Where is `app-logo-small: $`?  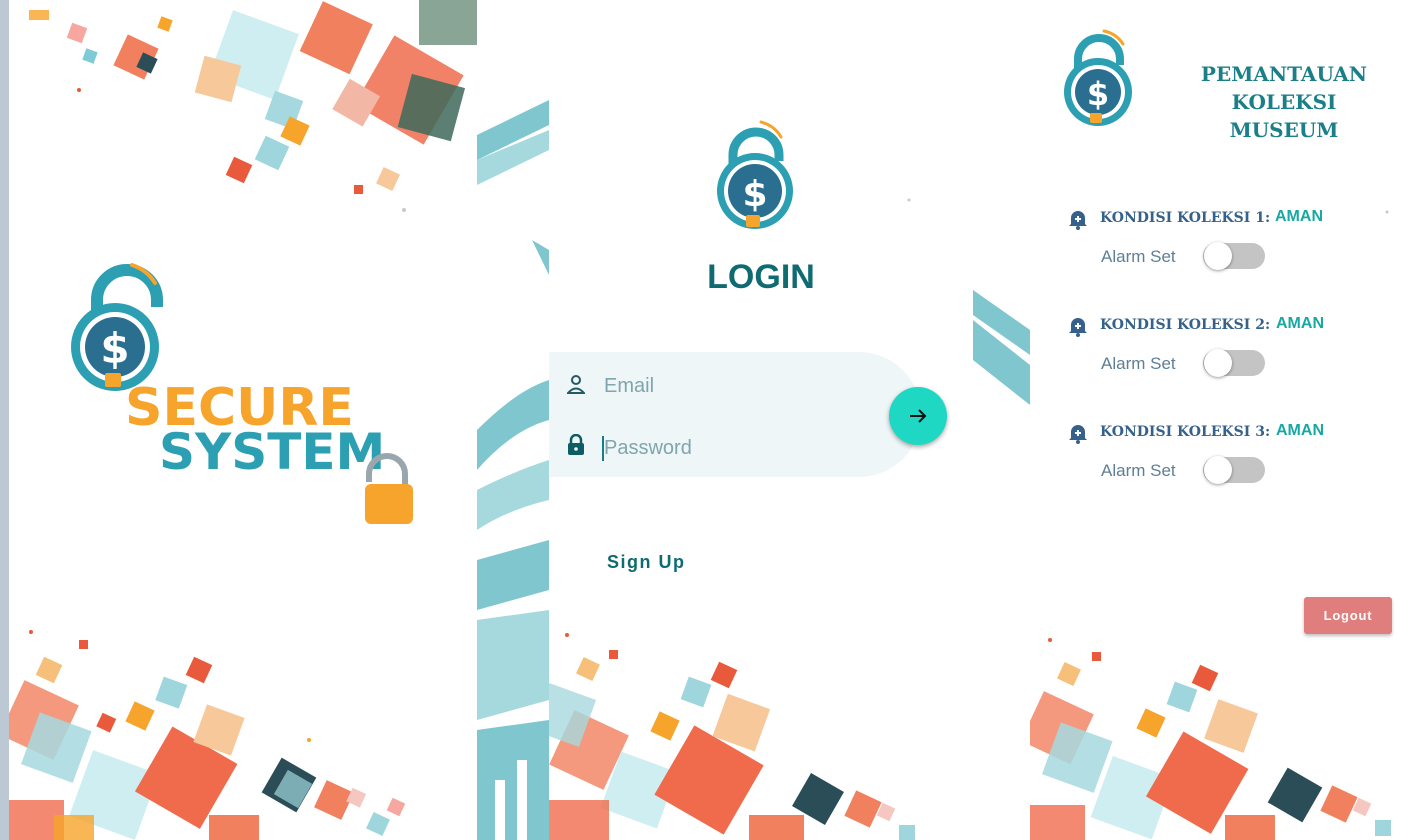
app-logo-small: $ is located at coordinates (1098, 77).